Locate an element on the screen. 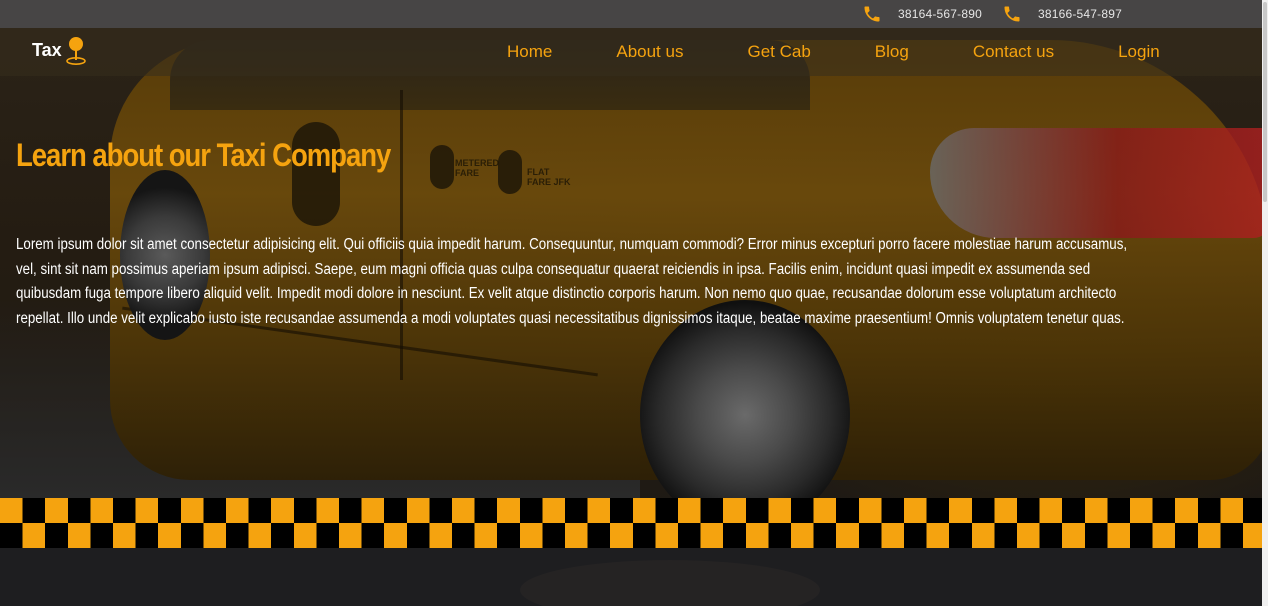 The height and width of the screenshot is (606, 1268). nav-home: Home is located at coordinates (529, 52).